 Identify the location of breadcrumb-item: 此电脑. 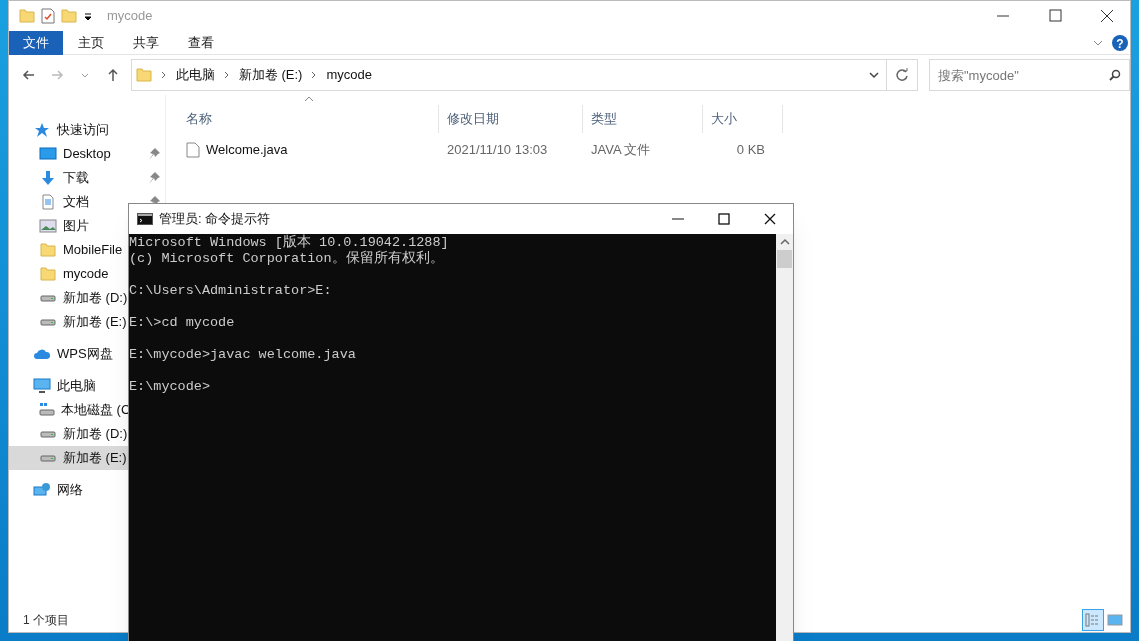
(195, 75).